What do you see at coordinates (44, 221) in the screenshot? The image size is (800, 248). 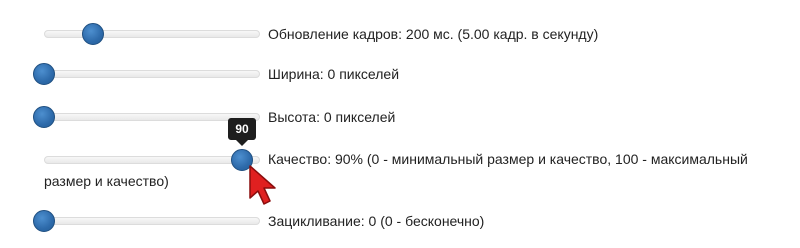 I see `slider-thumb-loop` at bounding box center [44, 221].